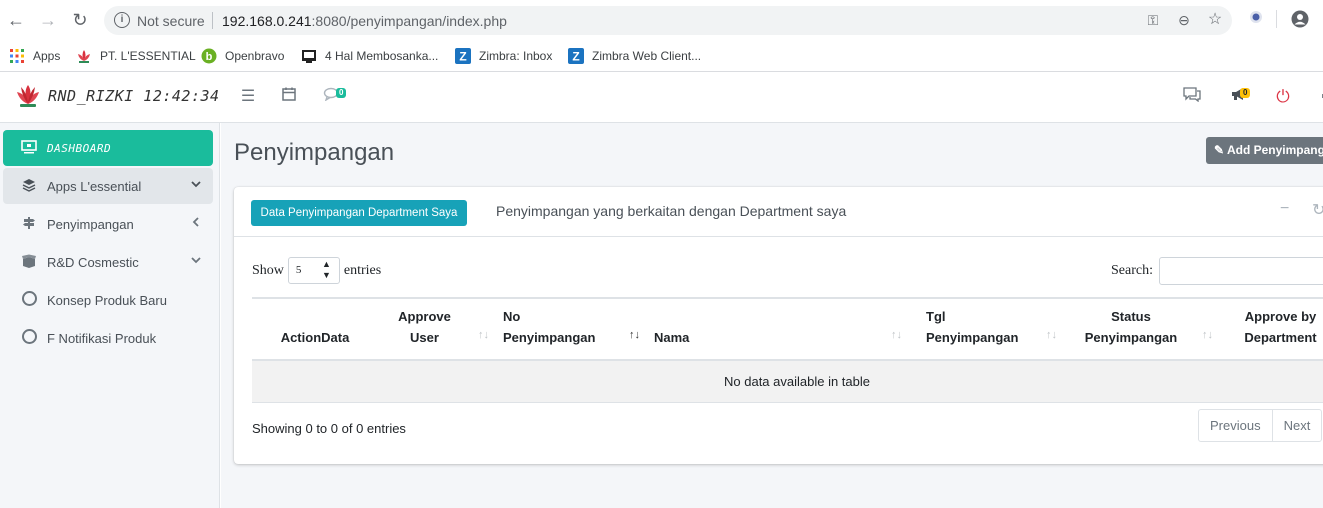 The image size is (1323, 508). Describe the element at coordinates (436, 329) in the screenshot. I see `col-header-approve-user: Approve User ↑↓` at that location.